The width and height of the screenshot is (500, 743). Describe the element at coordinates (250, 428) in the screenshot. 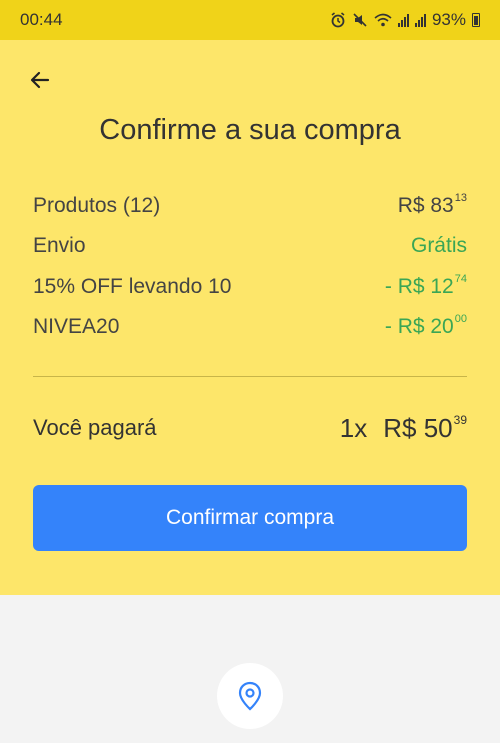

I see `total-row: Você pagará 1x R$ 50 39` at that location.